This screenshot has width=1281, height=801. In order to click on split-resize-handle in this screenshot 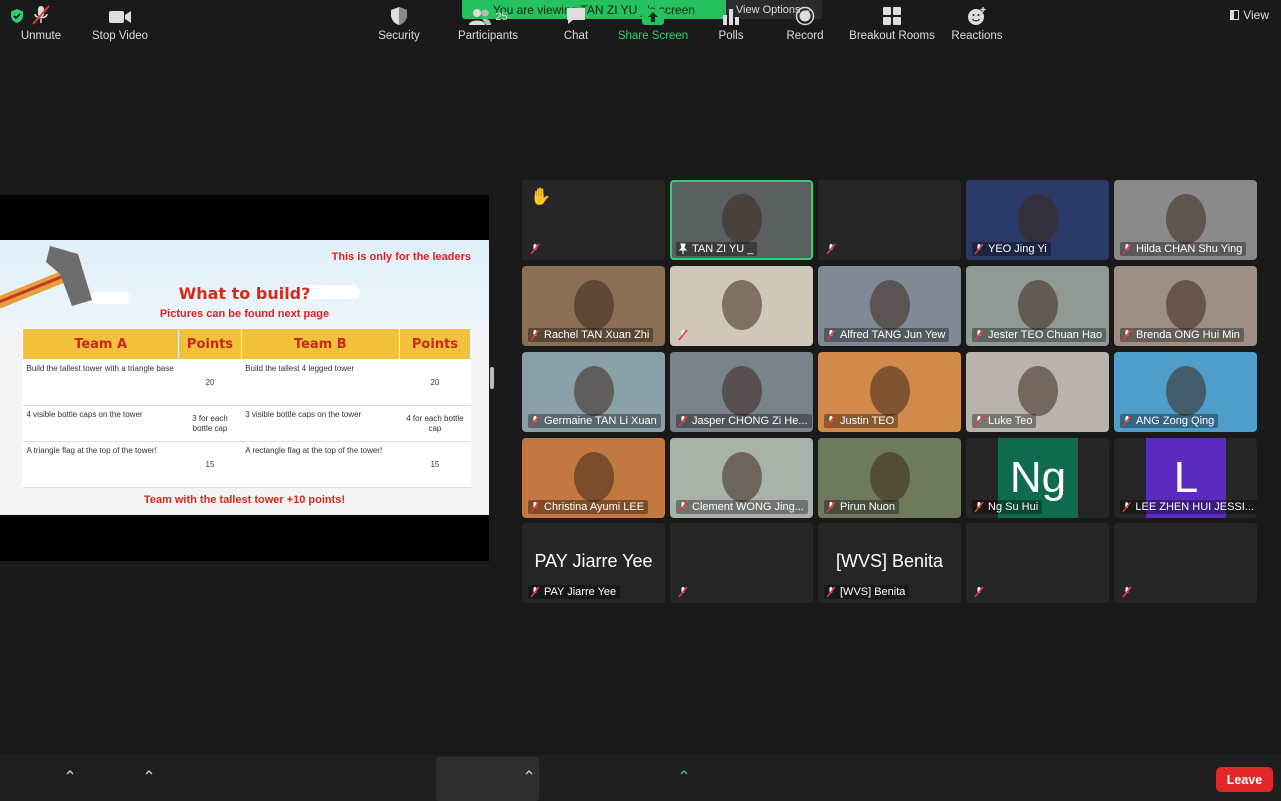, I will do `click(492, 378)`.